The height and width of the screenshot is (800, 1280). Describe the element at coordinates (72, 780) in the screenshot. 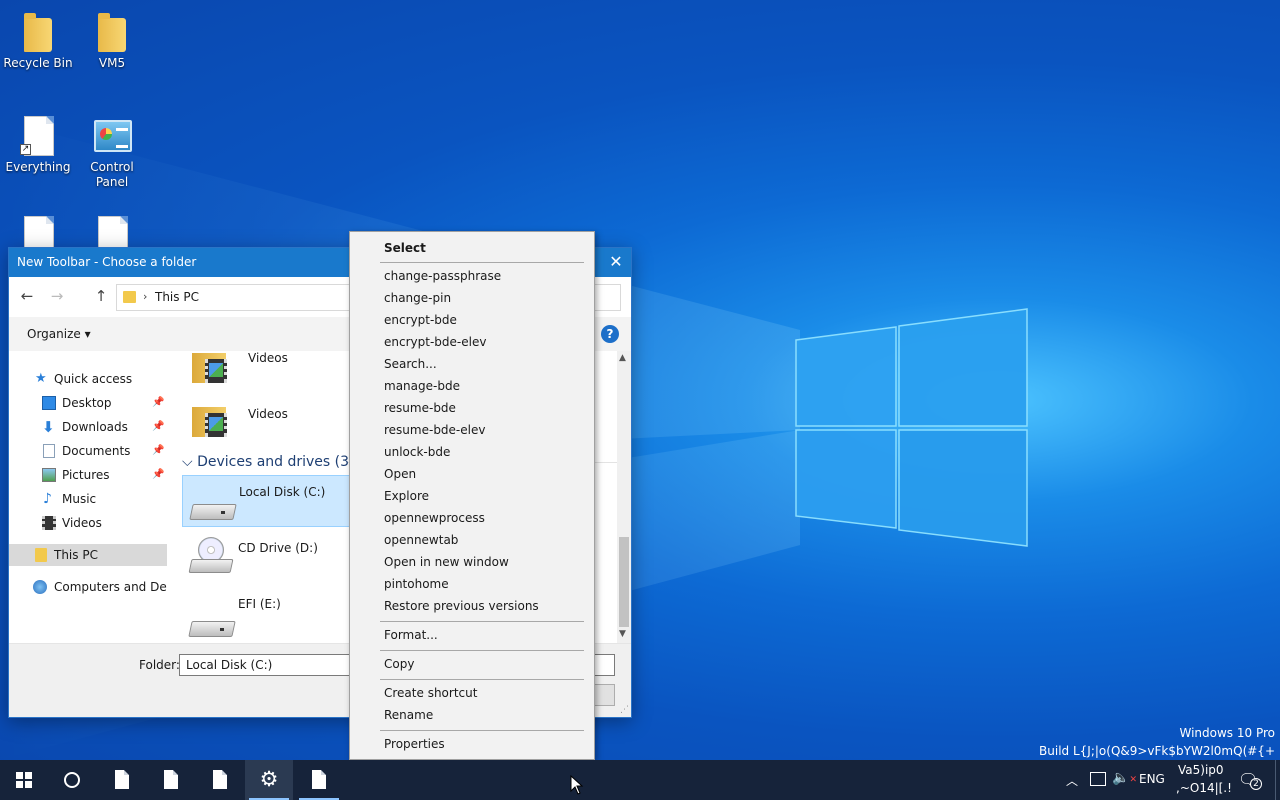

I see `search-button` at that location.